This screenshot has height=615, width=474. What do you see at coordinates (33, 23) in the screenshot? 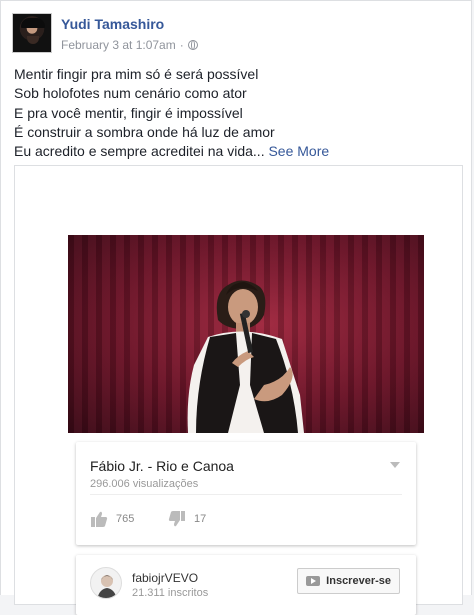
I see `avatar-hat` at bounding box center [33, 23].